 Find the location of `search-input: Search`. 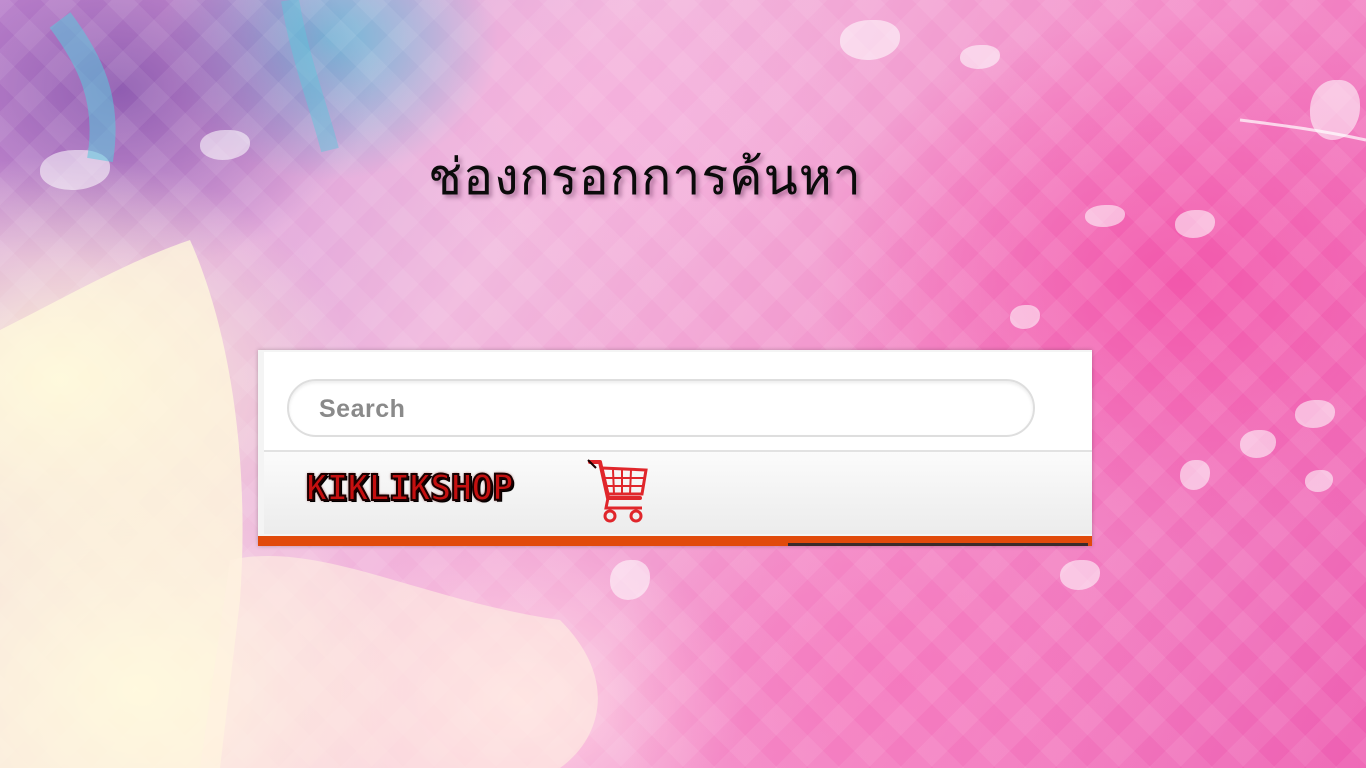

search-input: Search is located at coordinates (661, 408).